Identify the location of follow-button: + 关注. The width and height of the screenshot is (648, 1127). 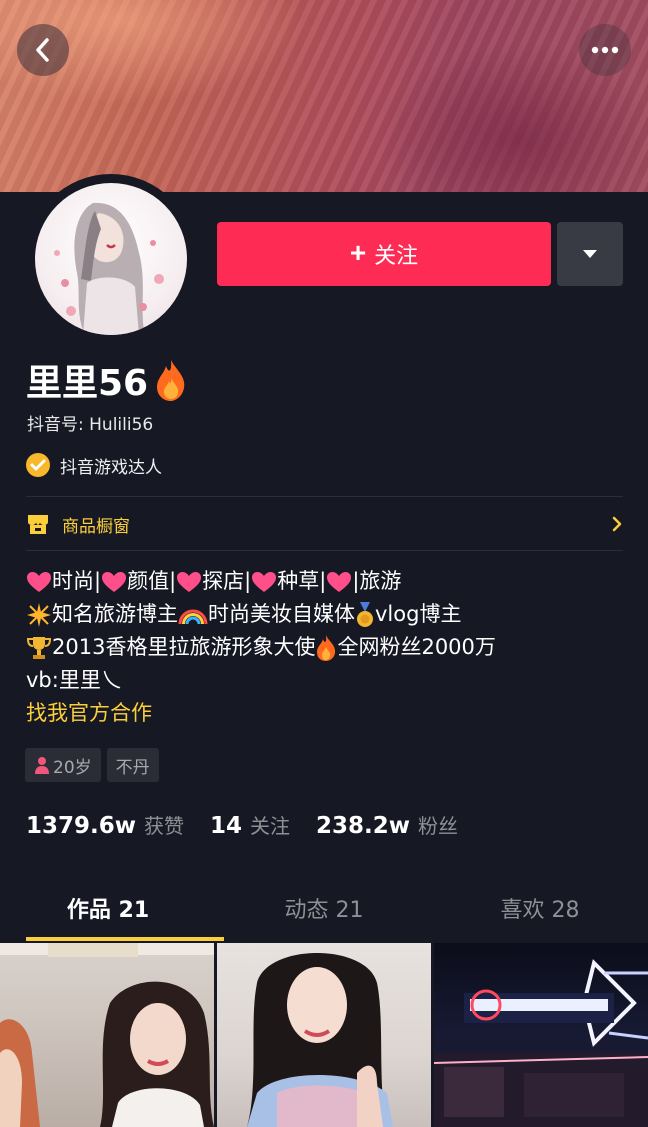
(384, 254).